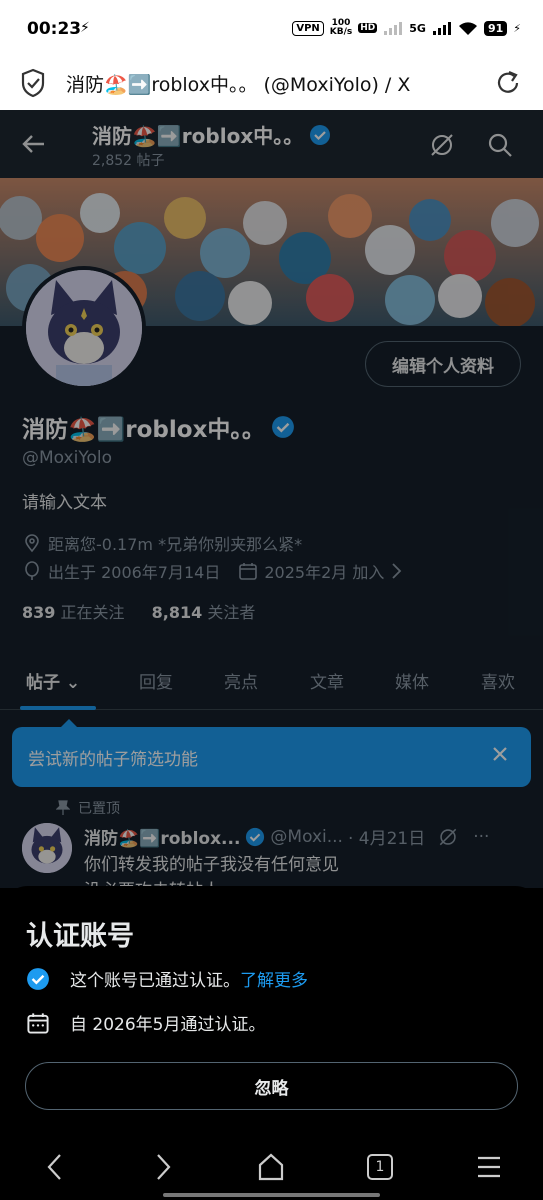  Describe the element at coordinates (241, 680) in the screenshot. I see `tab-highlights: 亮点` at that location.